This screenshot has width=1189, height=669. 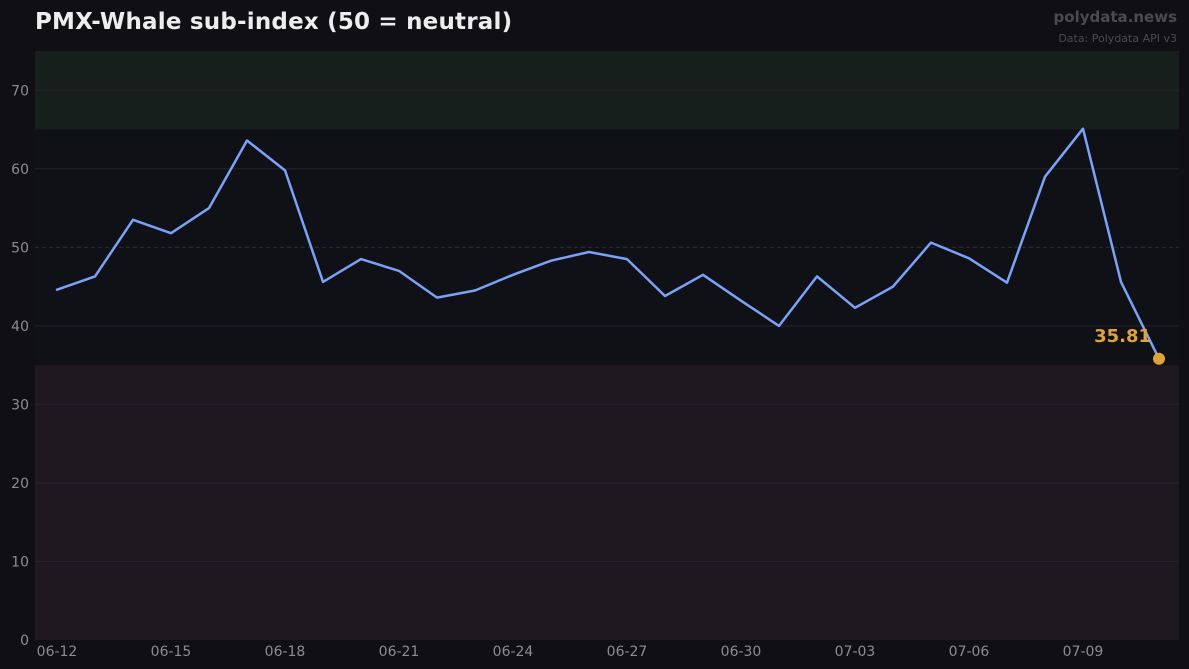 I want to click on x-tick-label: 06-27, so click(x=627, y=652).